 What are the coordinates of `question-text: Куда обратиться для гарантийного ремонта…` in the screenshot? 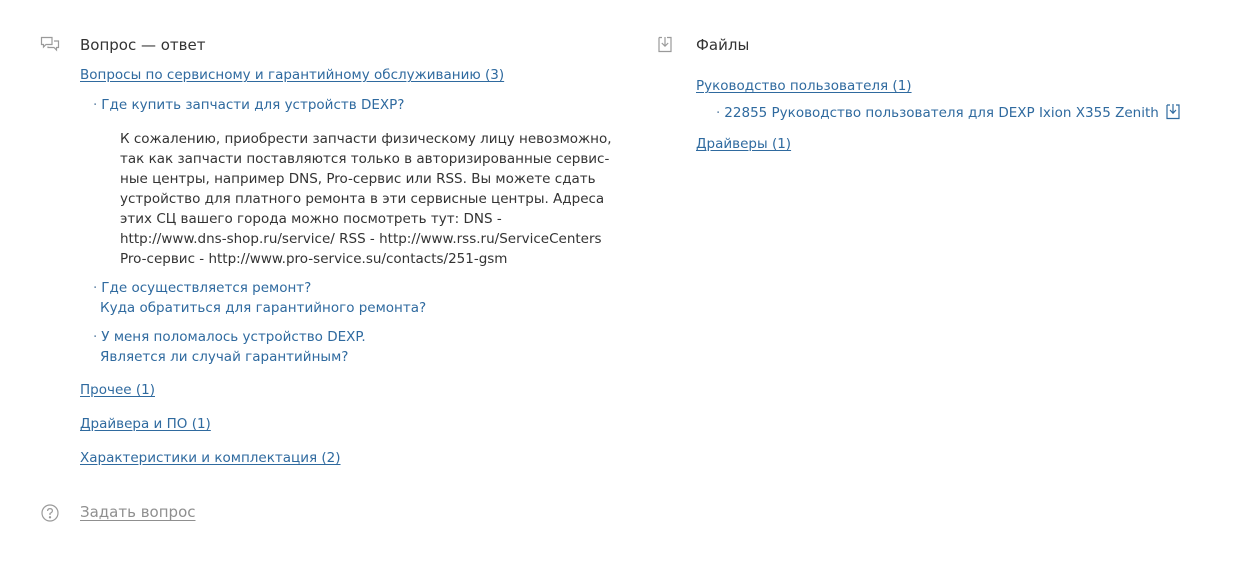 It's located at (263, 308).